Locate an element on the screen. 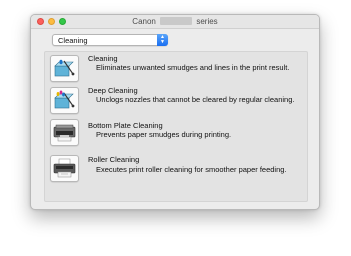 Image resolution: width=351 pixels, height=256 pixels. title-prefix: Canon is located at coordinates (144, 21).